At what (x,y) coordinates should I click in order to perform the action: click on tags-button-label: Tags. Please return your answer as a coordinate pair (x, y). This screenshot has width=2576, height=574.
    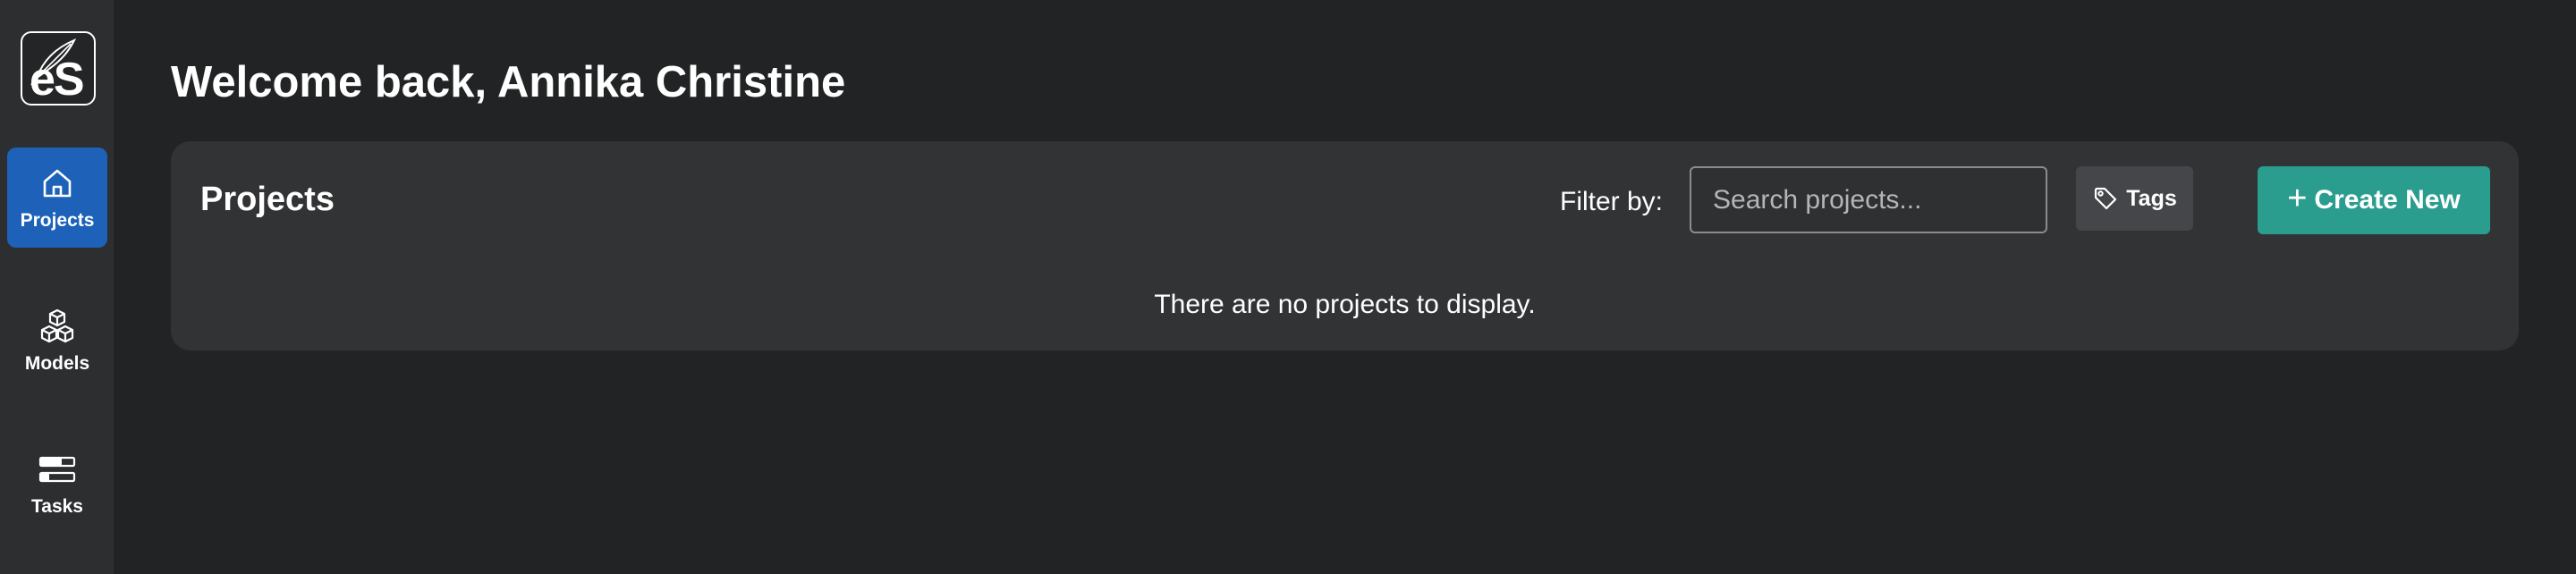
    Looking at the image, I should click on (2151, 198).